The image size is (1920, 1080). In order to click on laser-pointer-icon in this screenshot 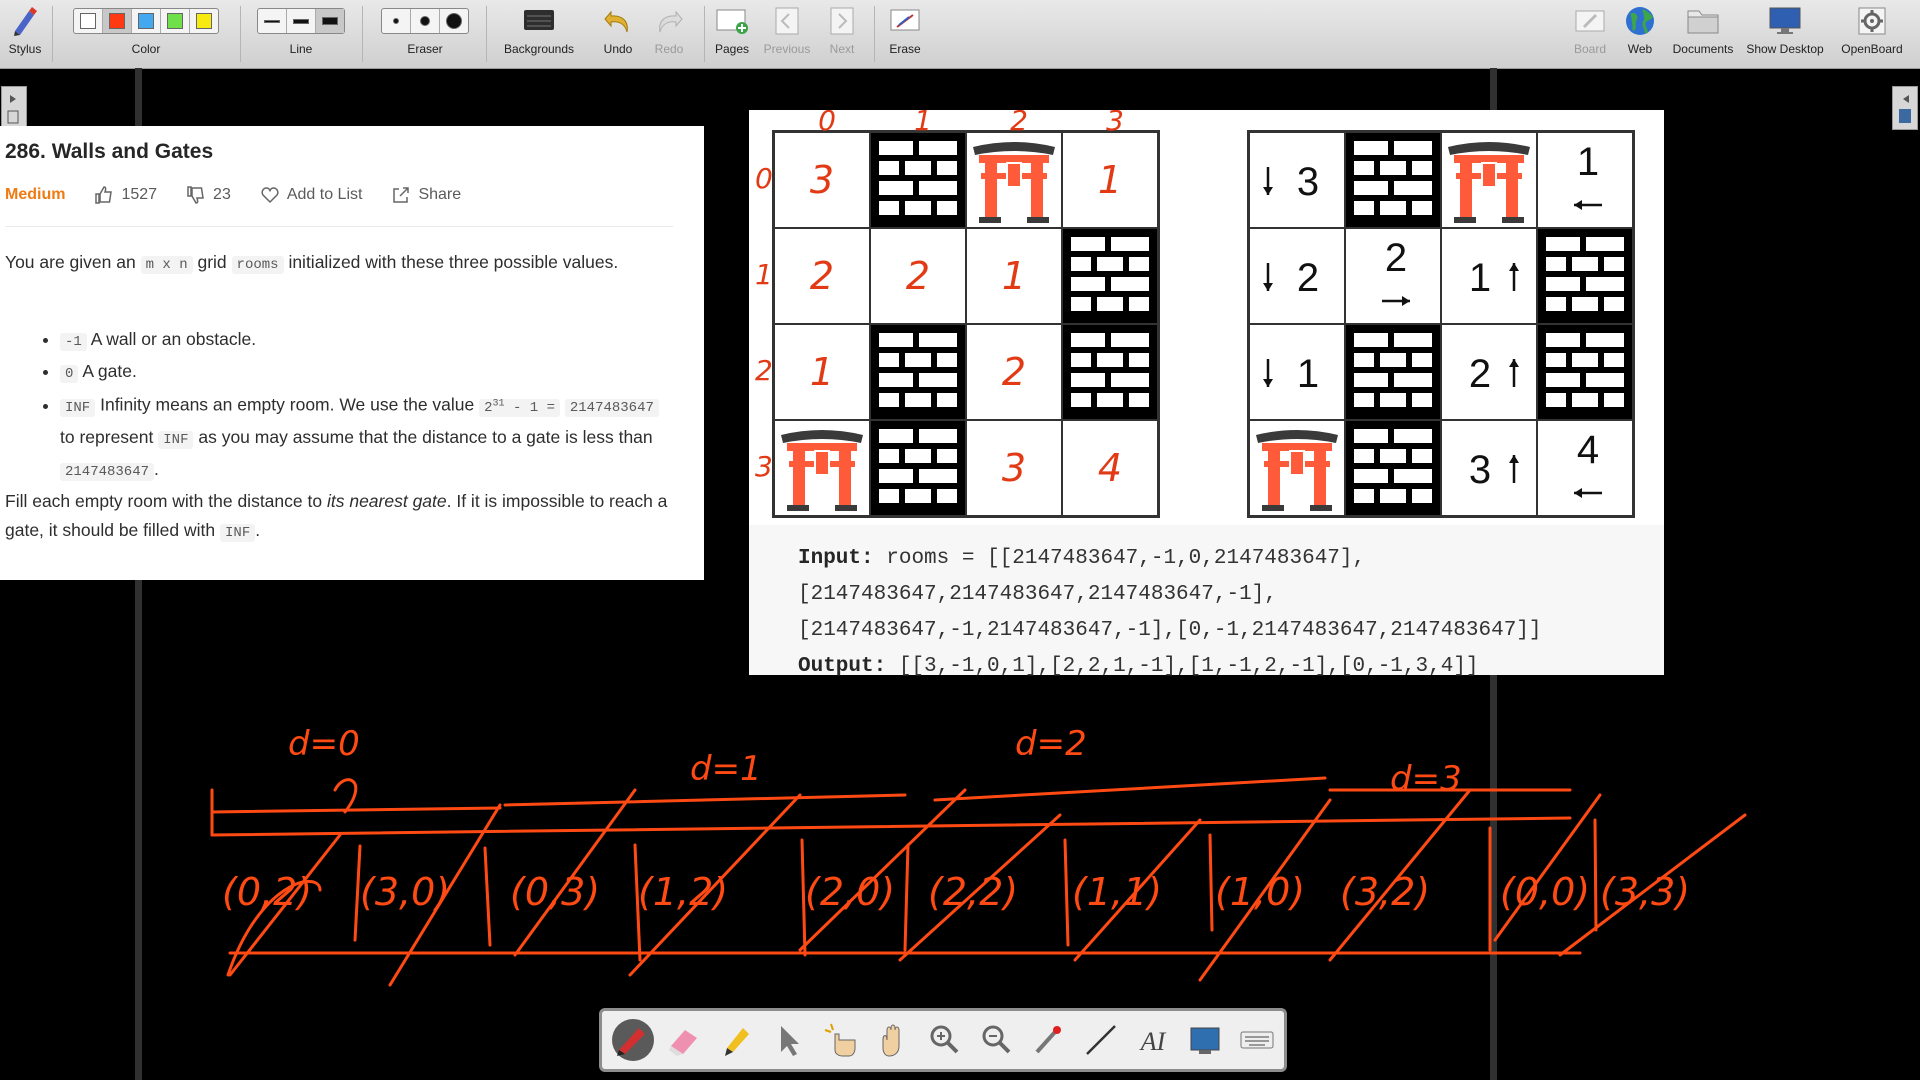, I will do `click(1048, 1040)`.